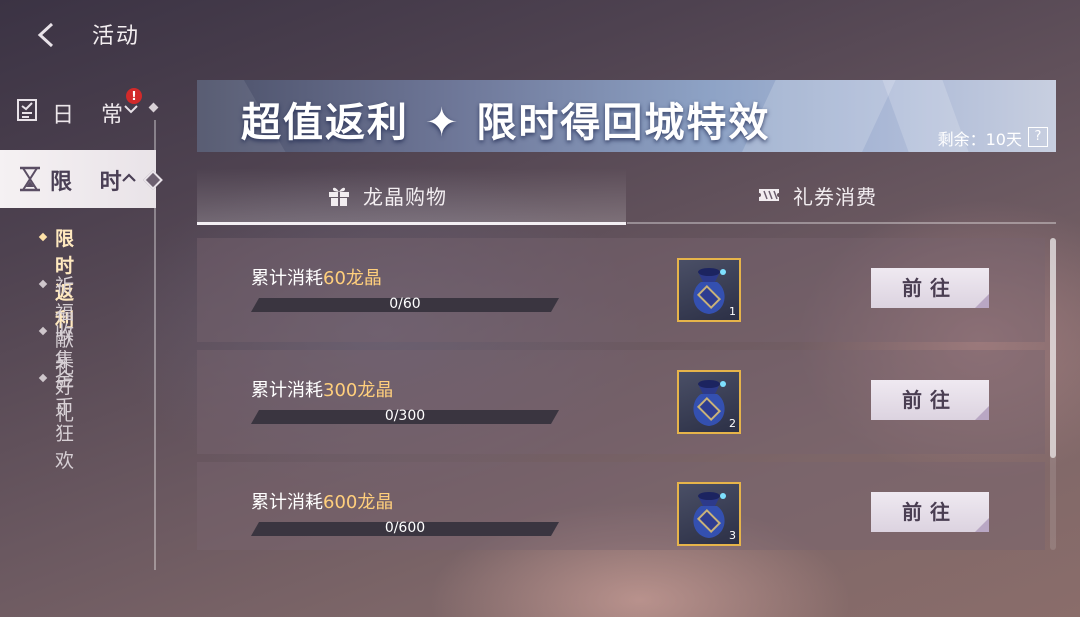 This screenshot has height=617, width=1080. Describe the element at coordinates (405, 416) in the screenshot. I see `progress-text: 0/300` at that location.